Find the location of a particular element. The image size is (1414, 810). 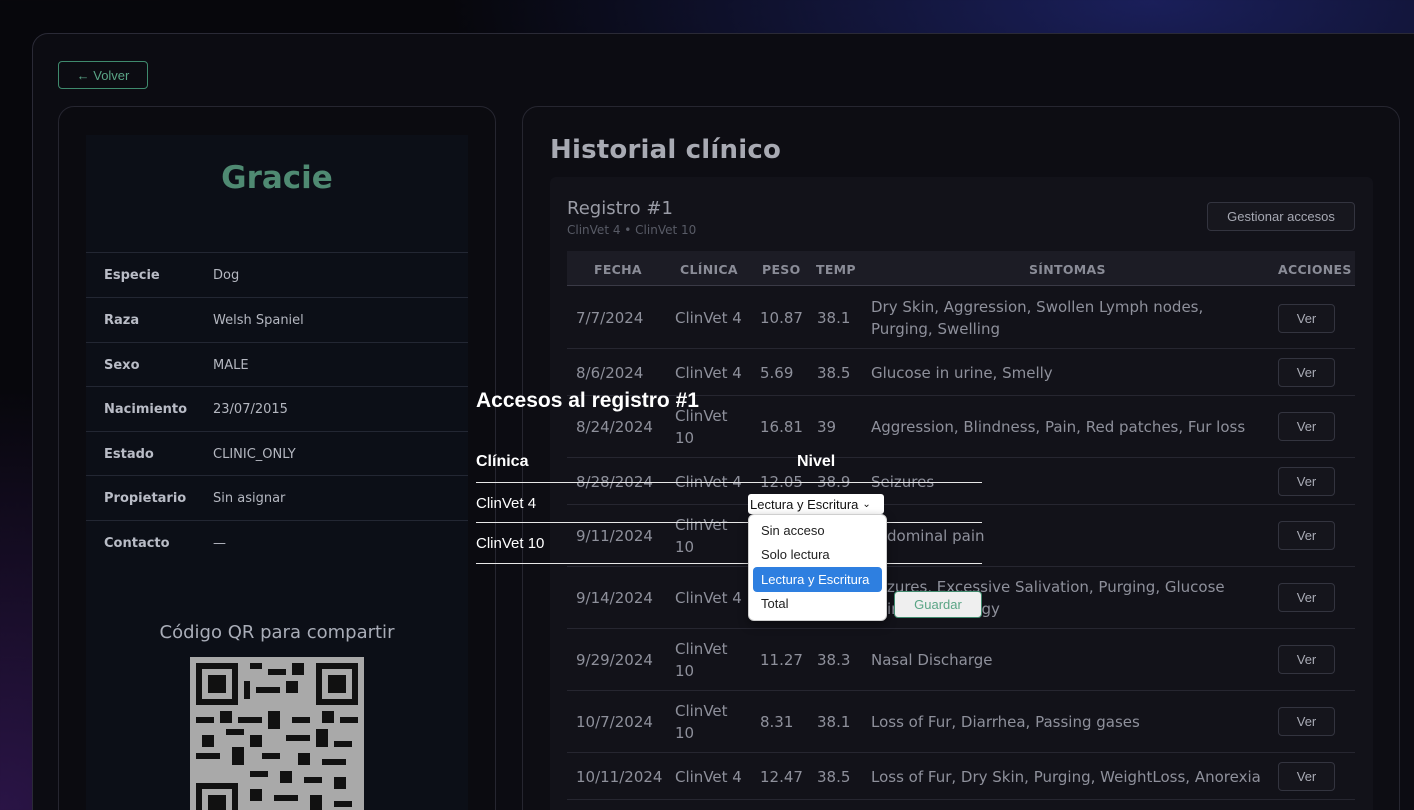

access-level-select: Lectura y Escritura ⌄ is located at coordinates (816, 504).